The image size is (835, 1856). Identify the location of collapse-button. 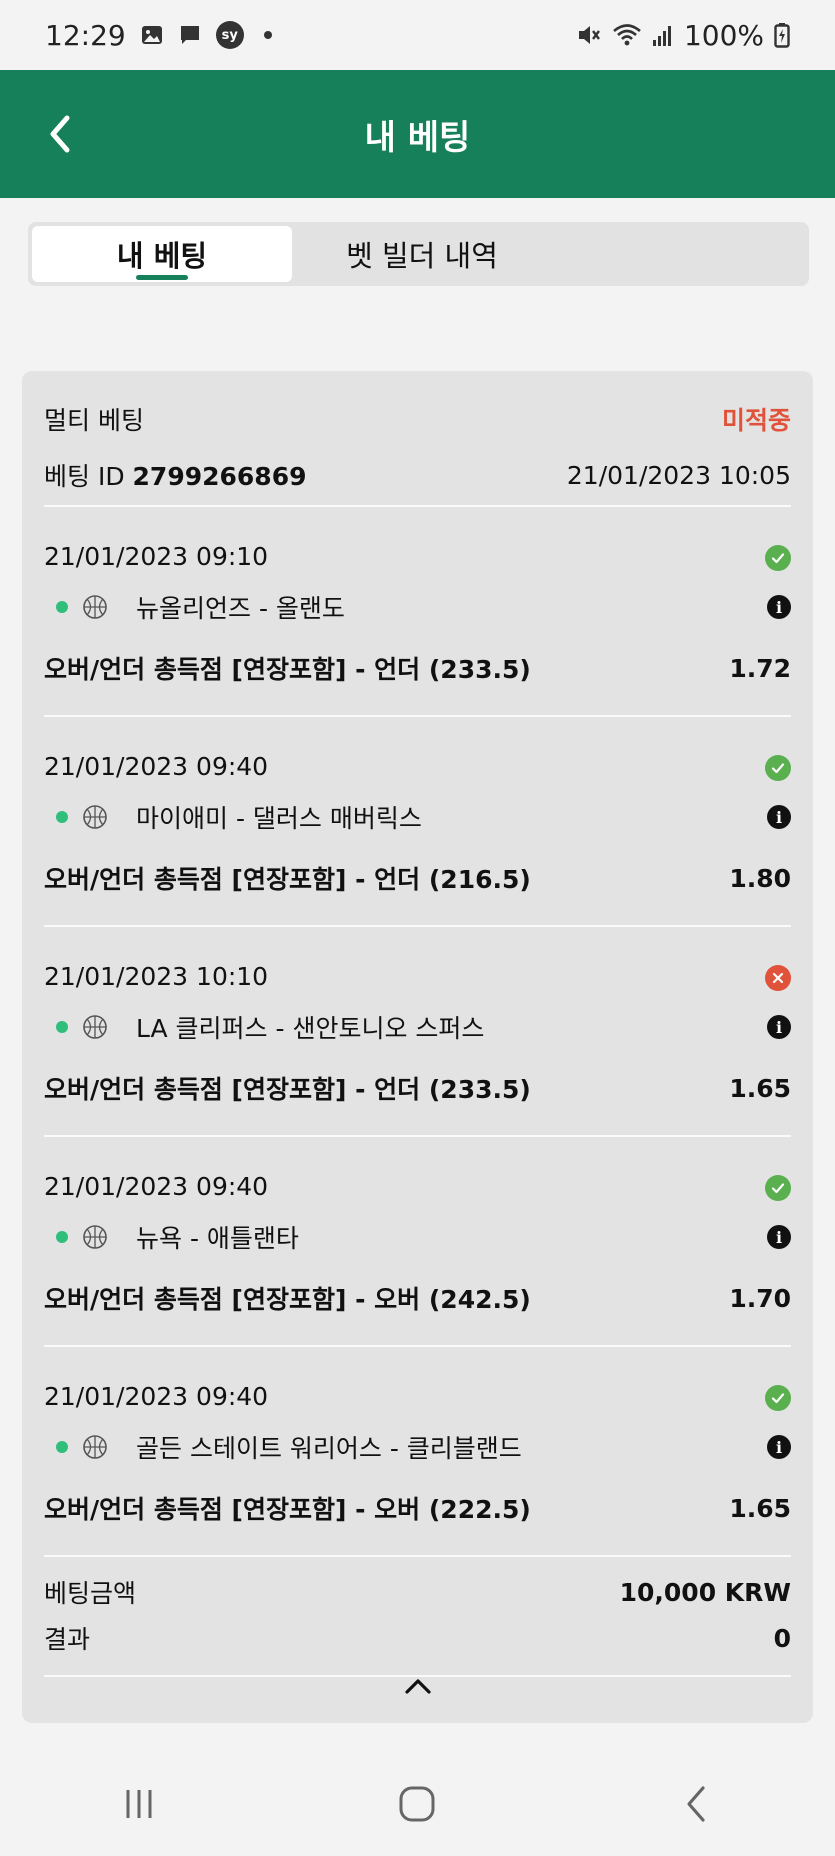
(417, 1686).